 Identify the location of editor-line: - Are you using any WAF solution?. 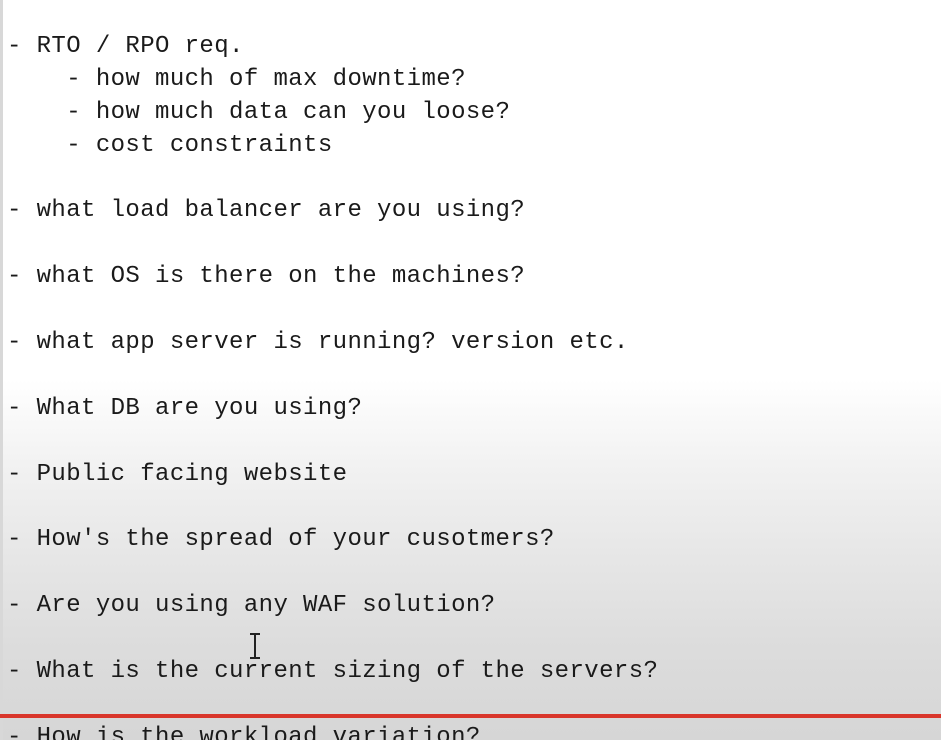
(251, 606).